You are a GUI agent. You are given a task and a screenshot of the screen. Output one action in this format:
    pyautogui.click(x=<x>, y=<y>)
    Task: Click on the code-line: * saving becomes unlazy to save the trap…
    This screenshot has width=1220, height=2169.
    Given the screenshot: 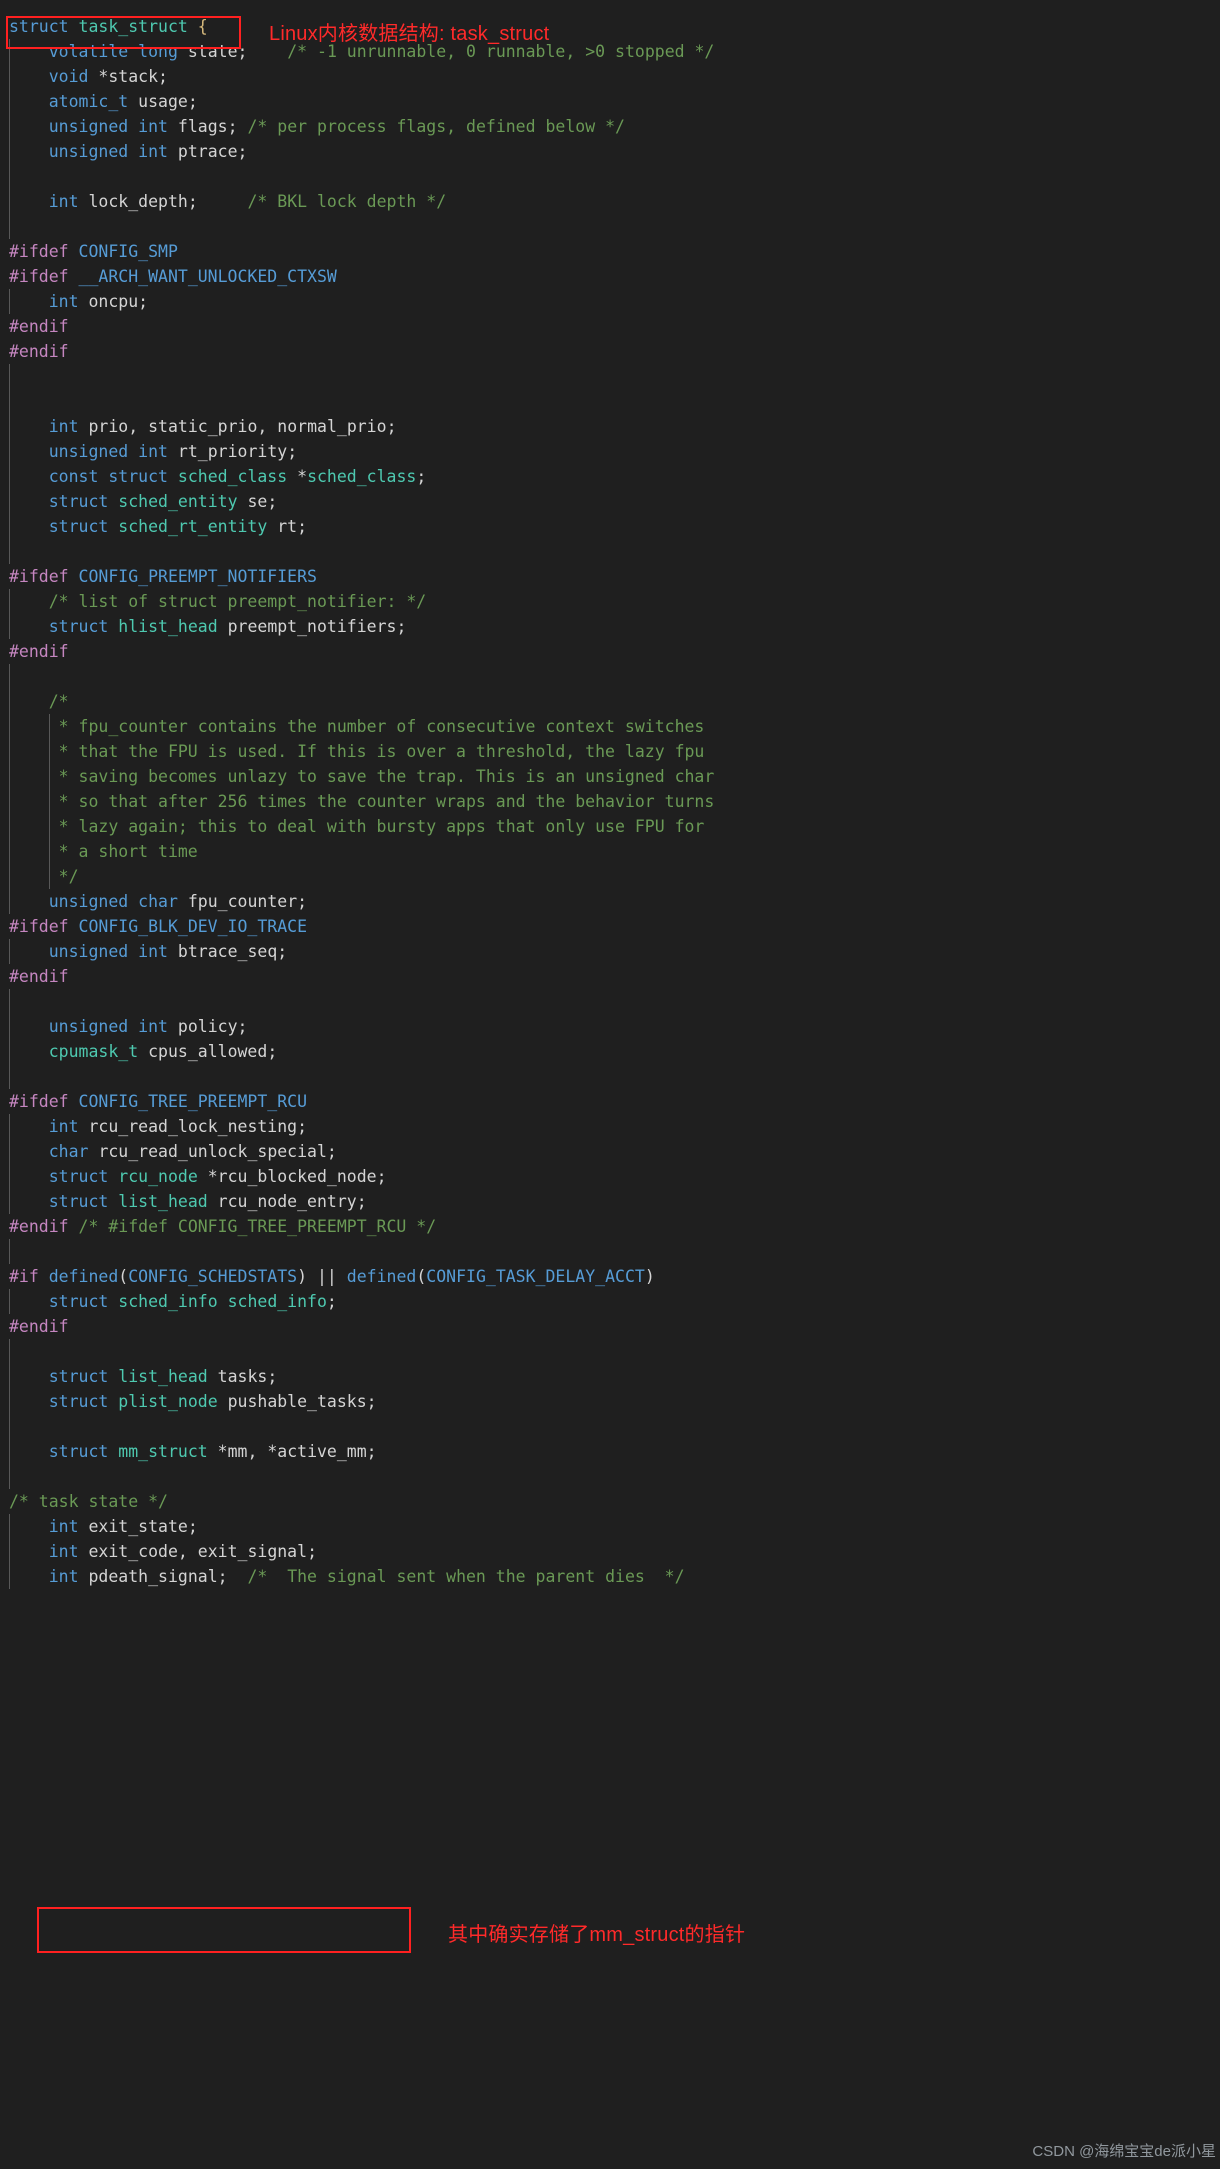 What is the action you would take?
    pyautogui.click(x=610, y=776)
    